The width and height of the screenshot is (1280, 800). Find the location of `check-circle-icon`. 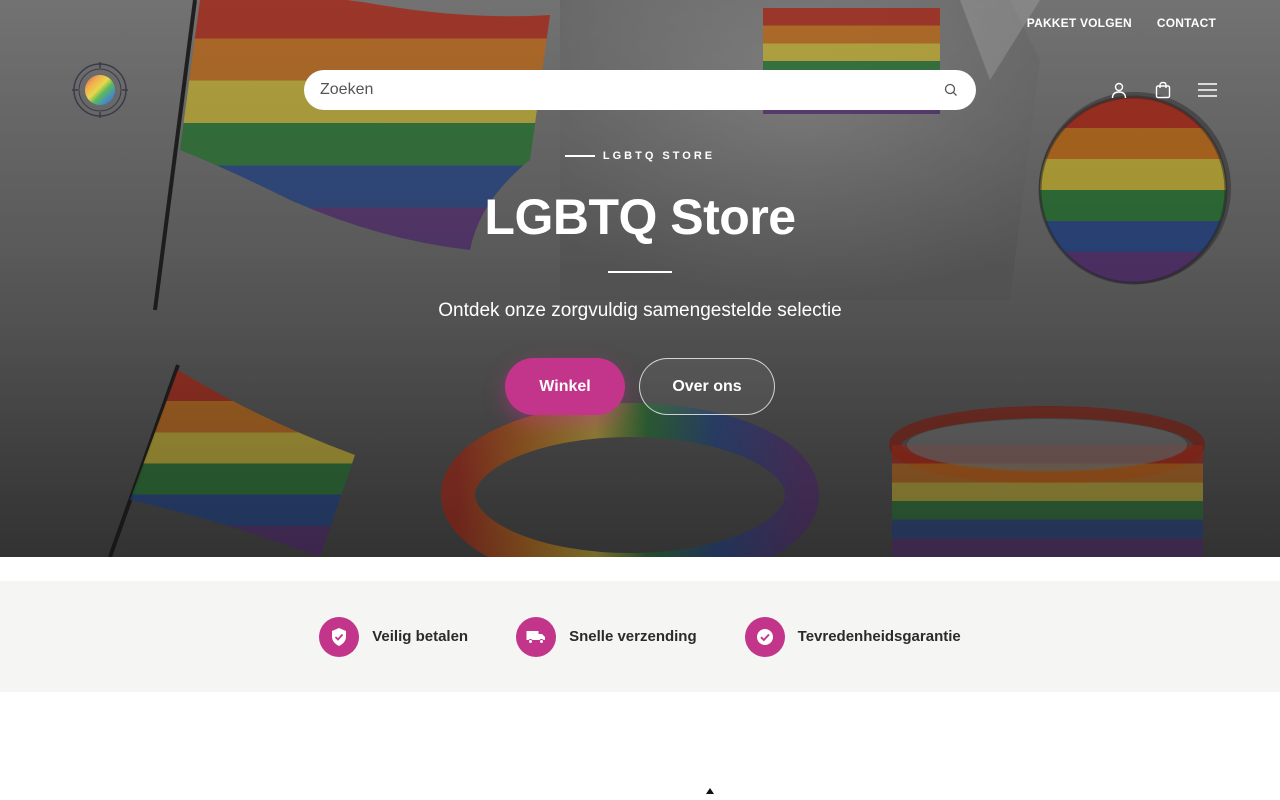

check-circle-icon is located at coordinates (764, 636).